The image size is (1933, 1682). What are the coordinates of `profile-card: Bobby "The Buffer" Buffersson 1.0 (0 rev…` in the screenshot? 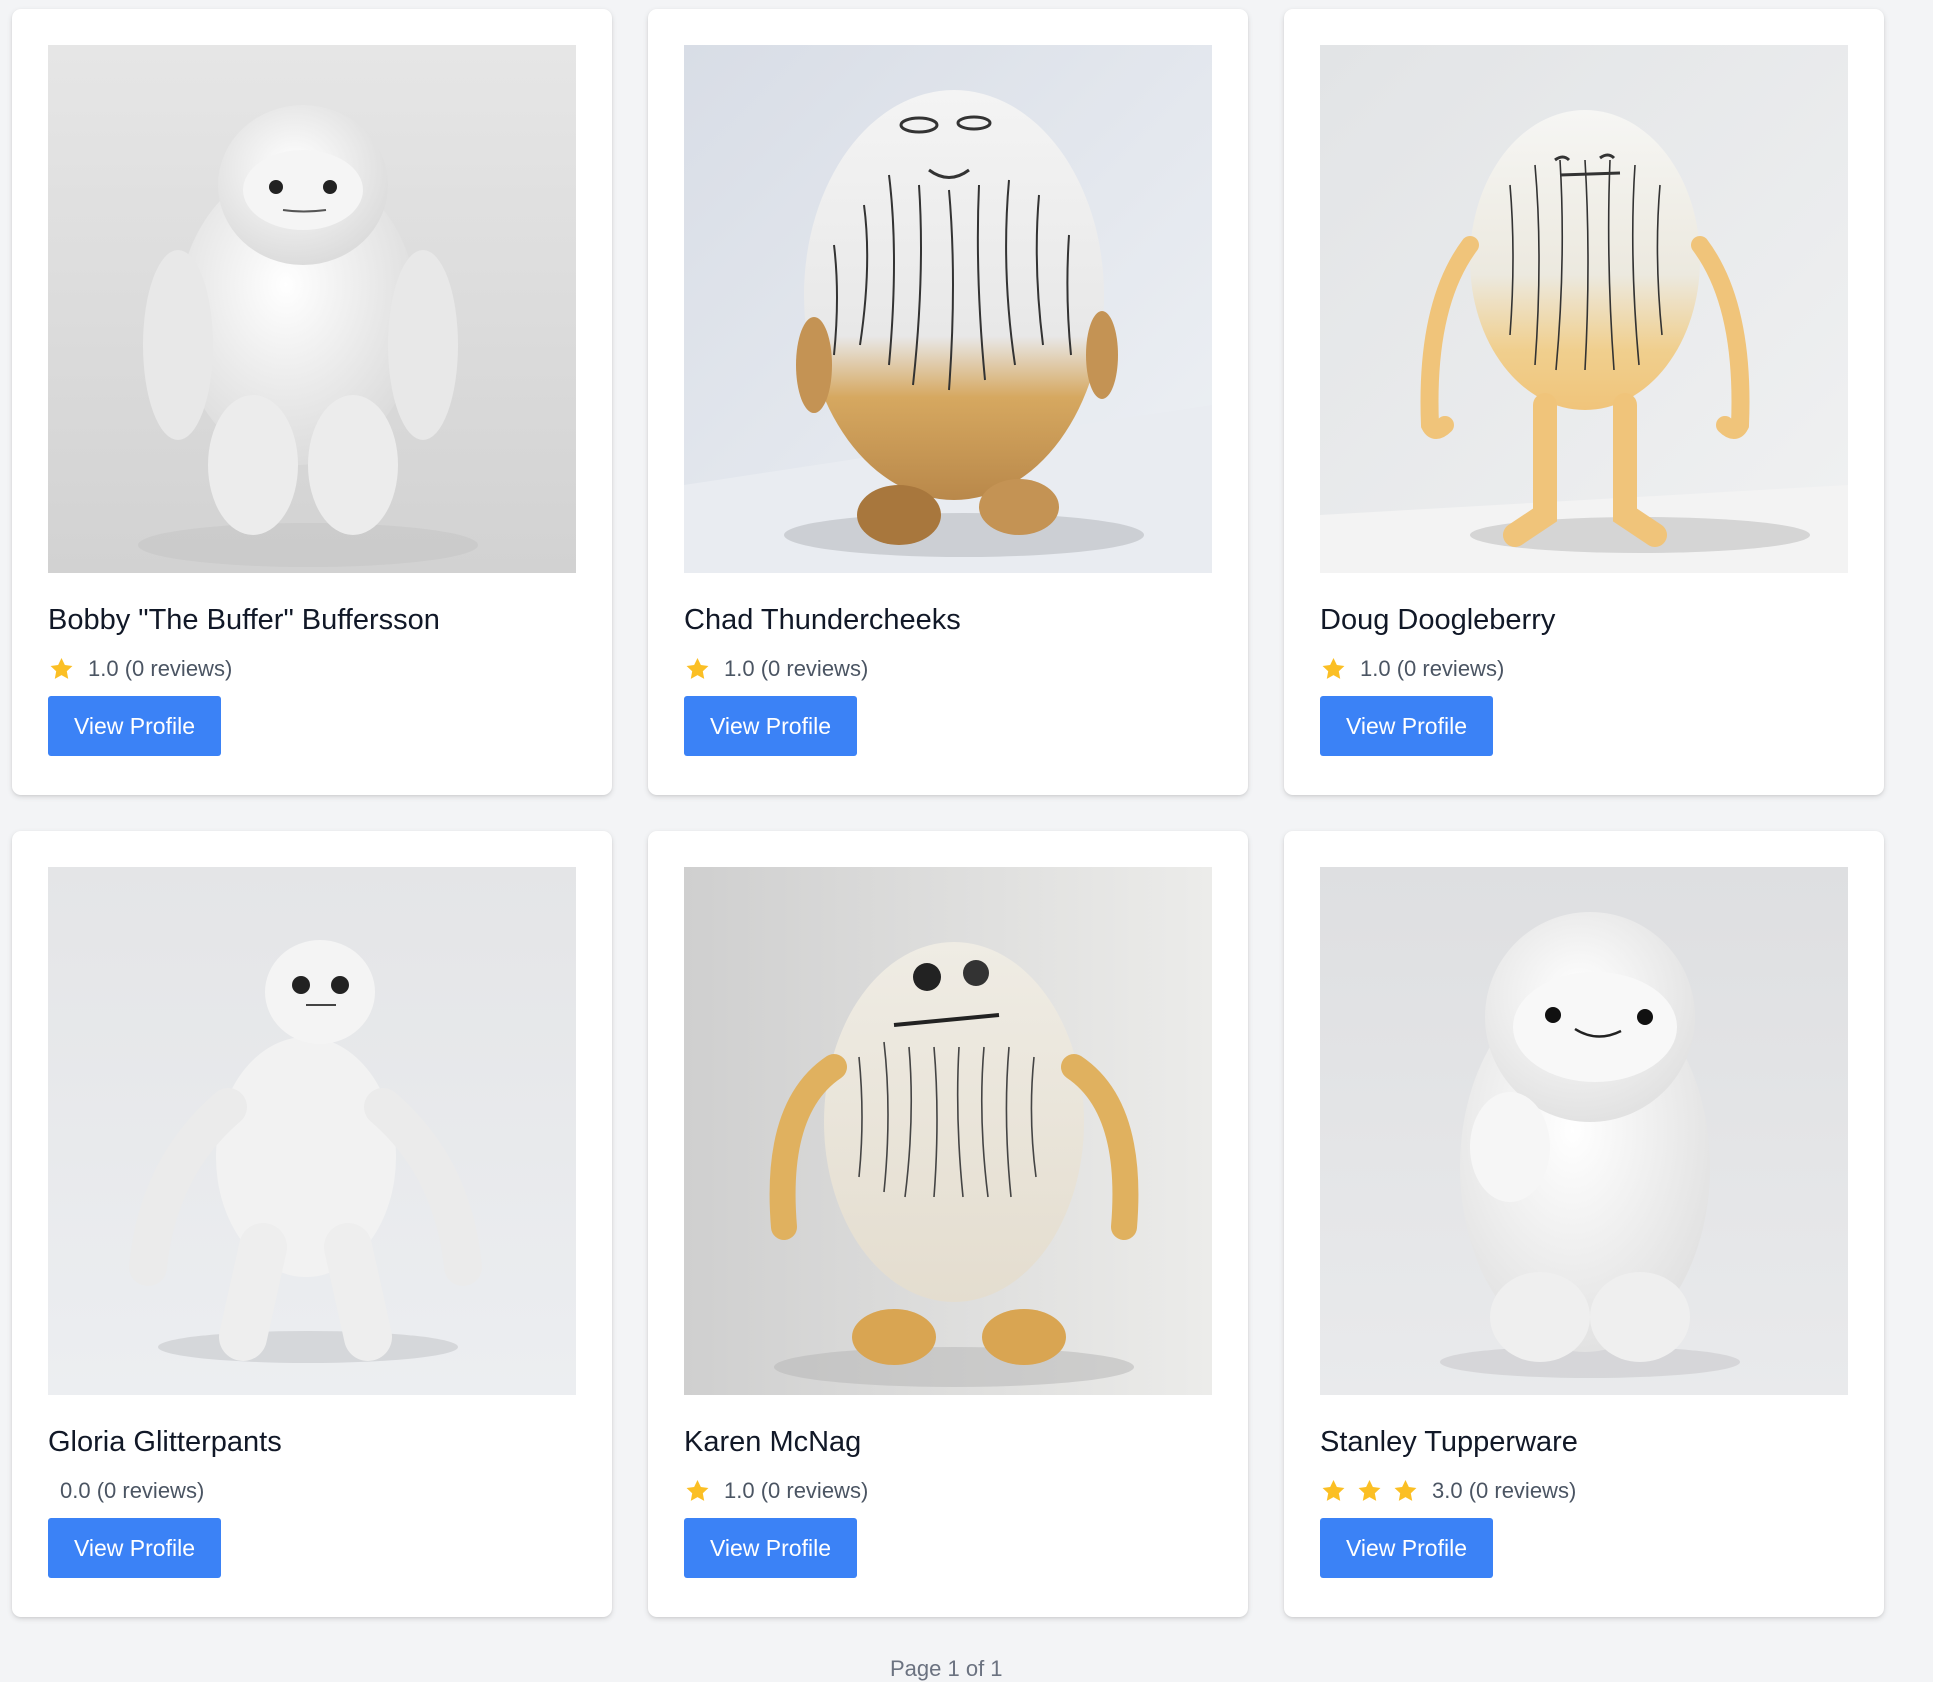 It's located at (312, 402).